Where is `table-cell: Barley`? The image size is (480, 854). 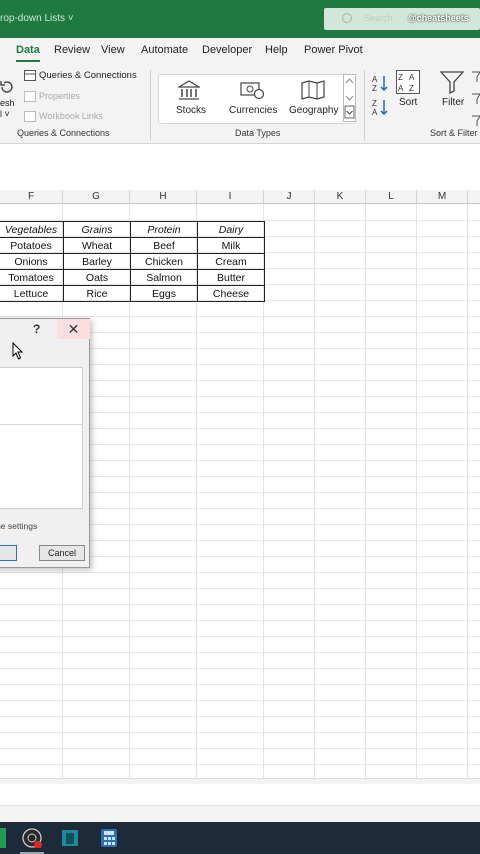 table-cell: Barley is located at coordinates (97, 261).